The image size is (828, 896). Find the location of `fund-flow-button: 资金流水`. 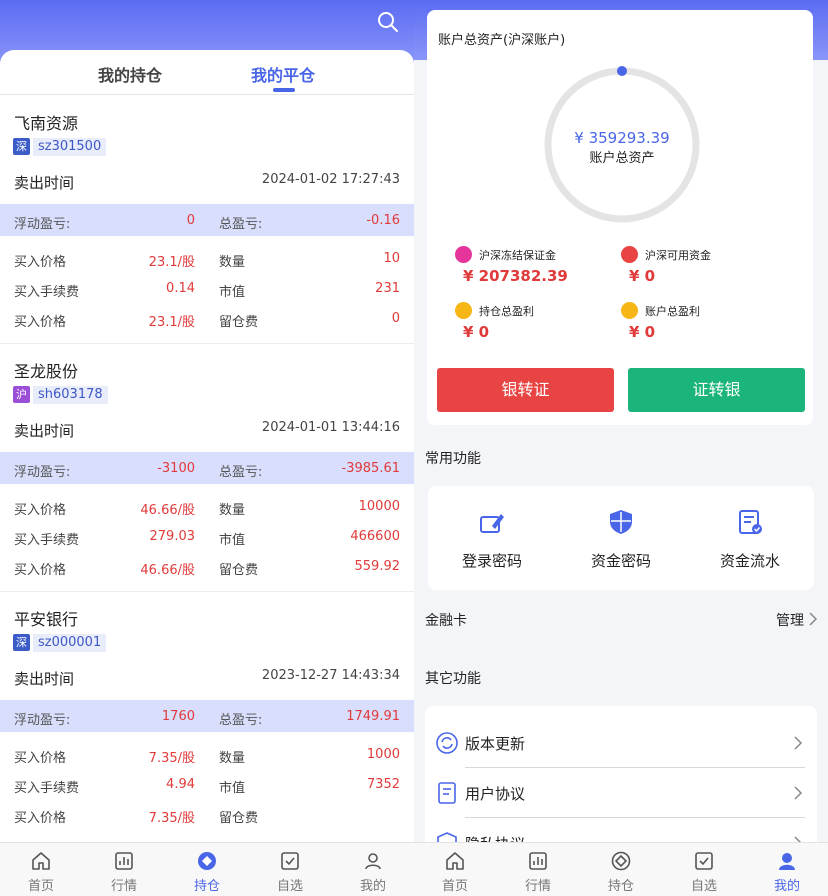

fund-flow-button: 资金流水 is located at coordinates (750, 538).